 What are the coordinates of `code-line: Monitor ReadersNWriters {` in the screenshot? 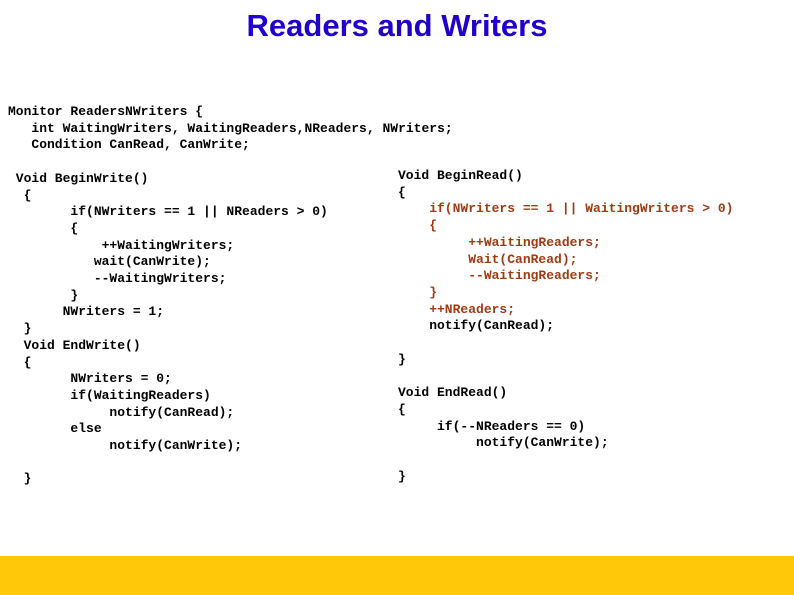 It's located at (106, 111).